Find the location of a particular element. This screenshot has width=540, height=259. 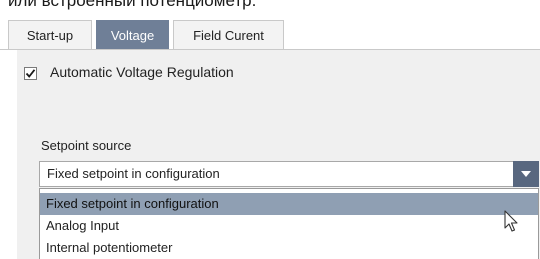

checkmark-icon is located at coordinates (30, 73).